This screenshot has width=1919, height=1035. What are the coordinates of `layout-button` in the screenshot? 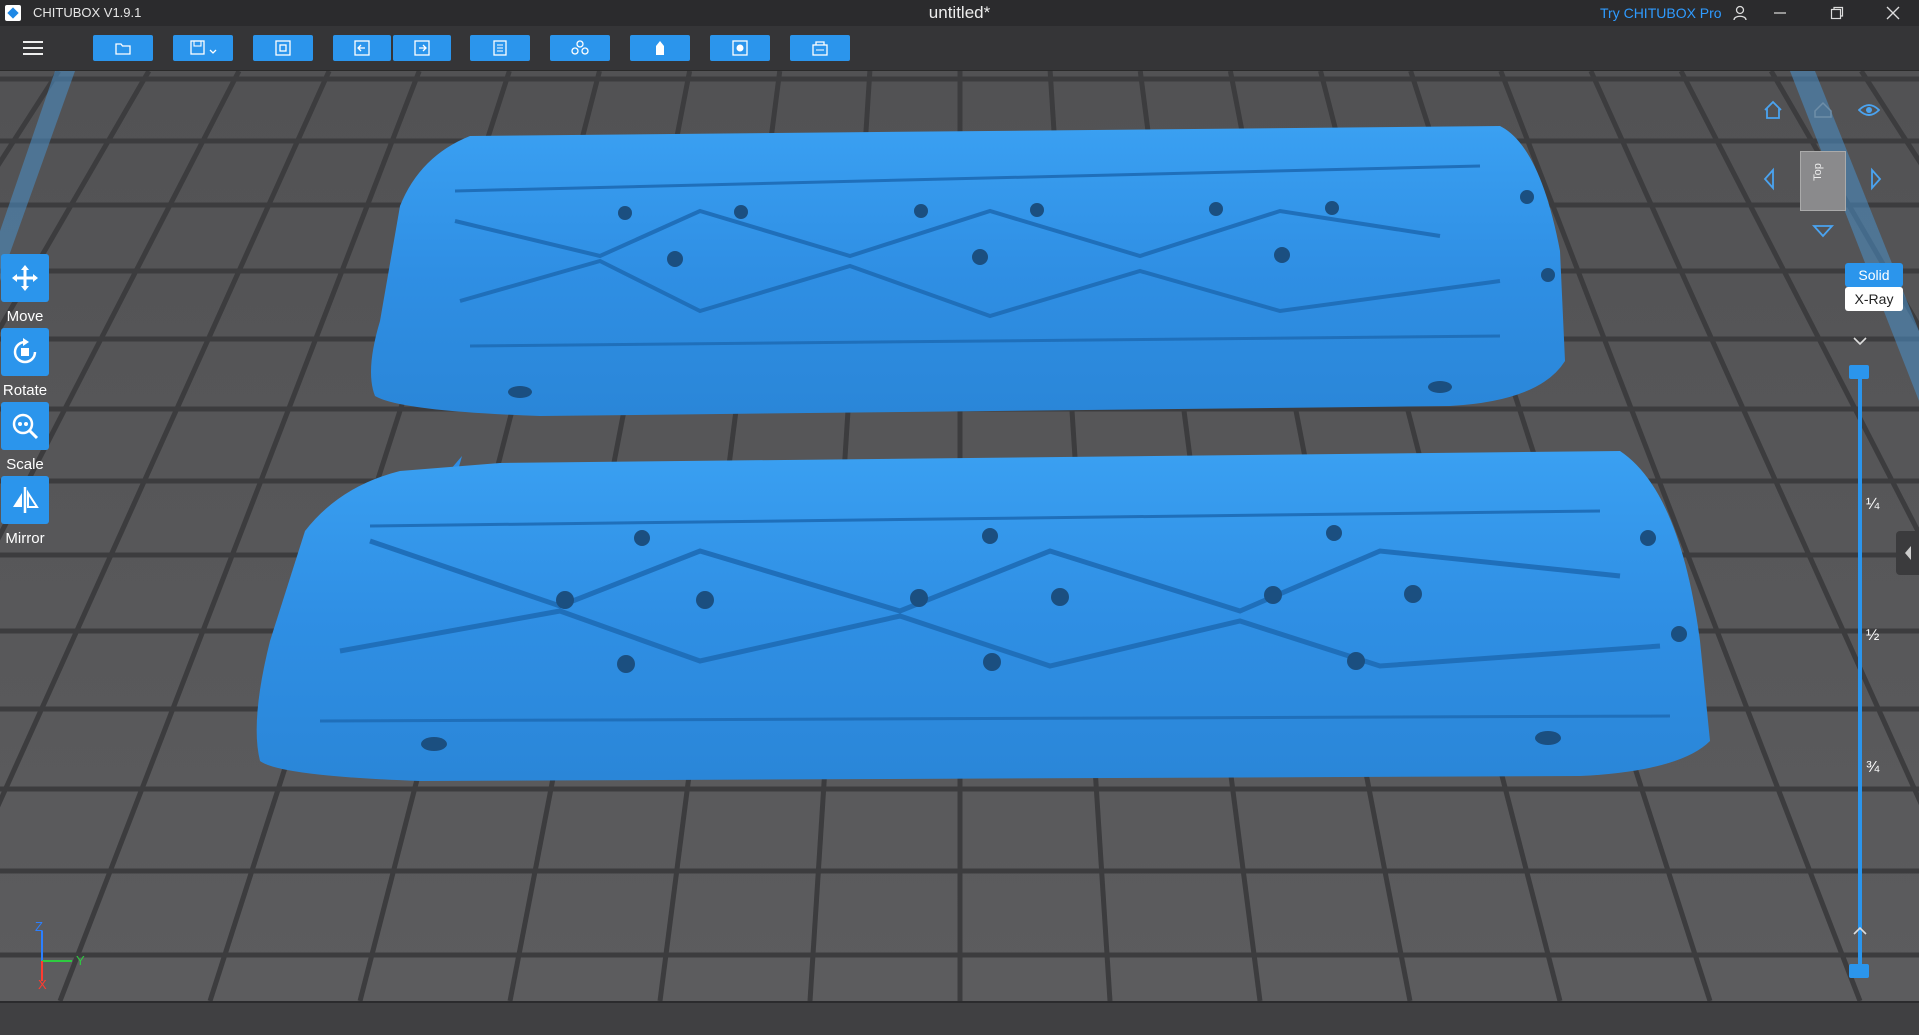 It's located at (740, 48).